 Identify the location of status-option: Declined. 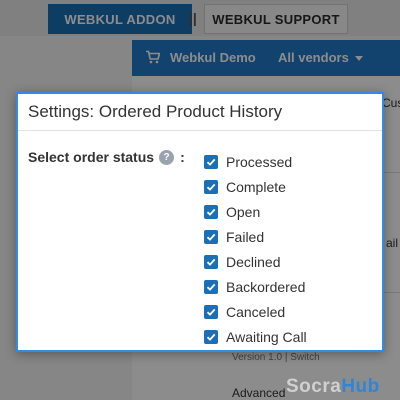
(255, 261).